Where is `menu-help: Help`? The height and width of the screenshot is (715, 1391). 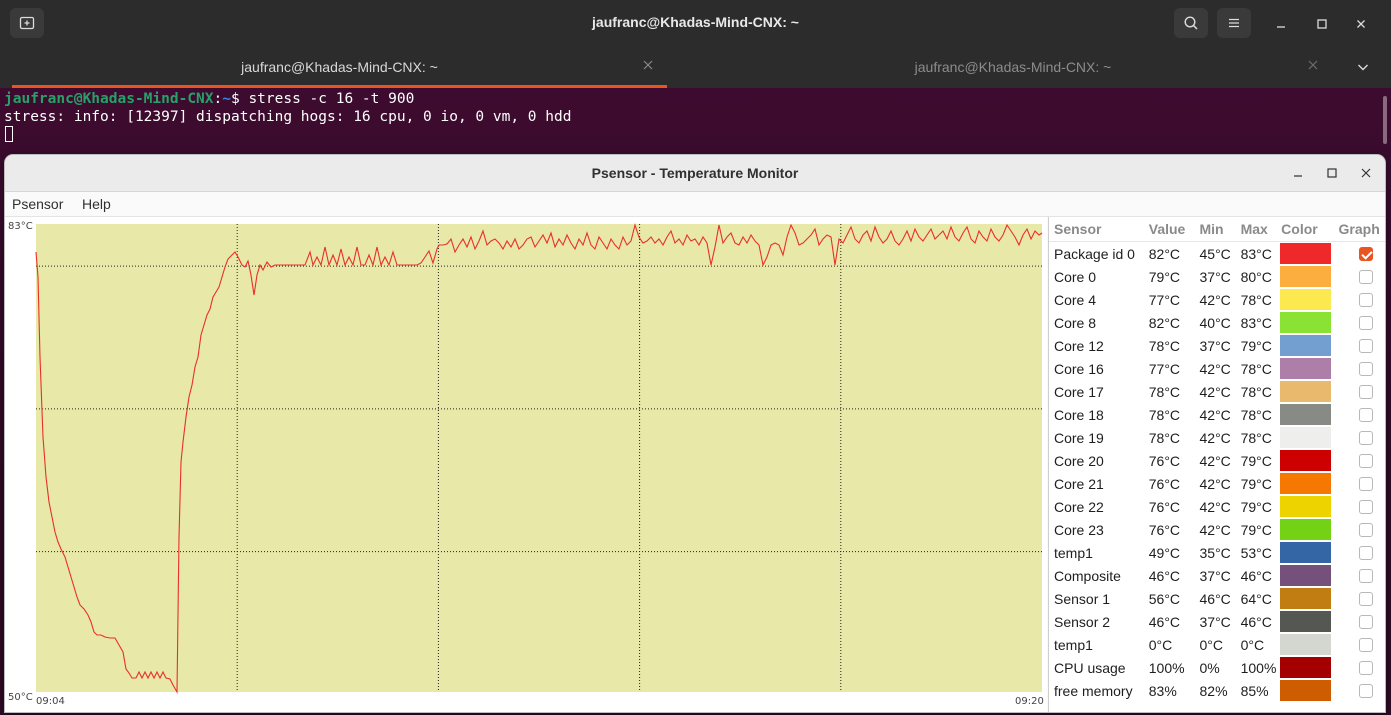
menu-help: Help is located at coordinates (96, 204).